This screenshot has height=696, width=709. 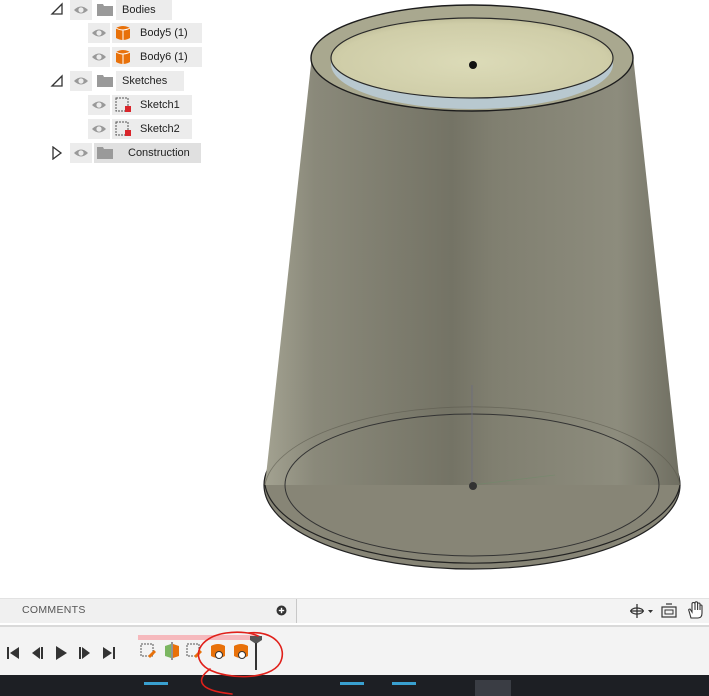 I want to click on comments-panel: COMMENTS, so click(x=148, y=611).